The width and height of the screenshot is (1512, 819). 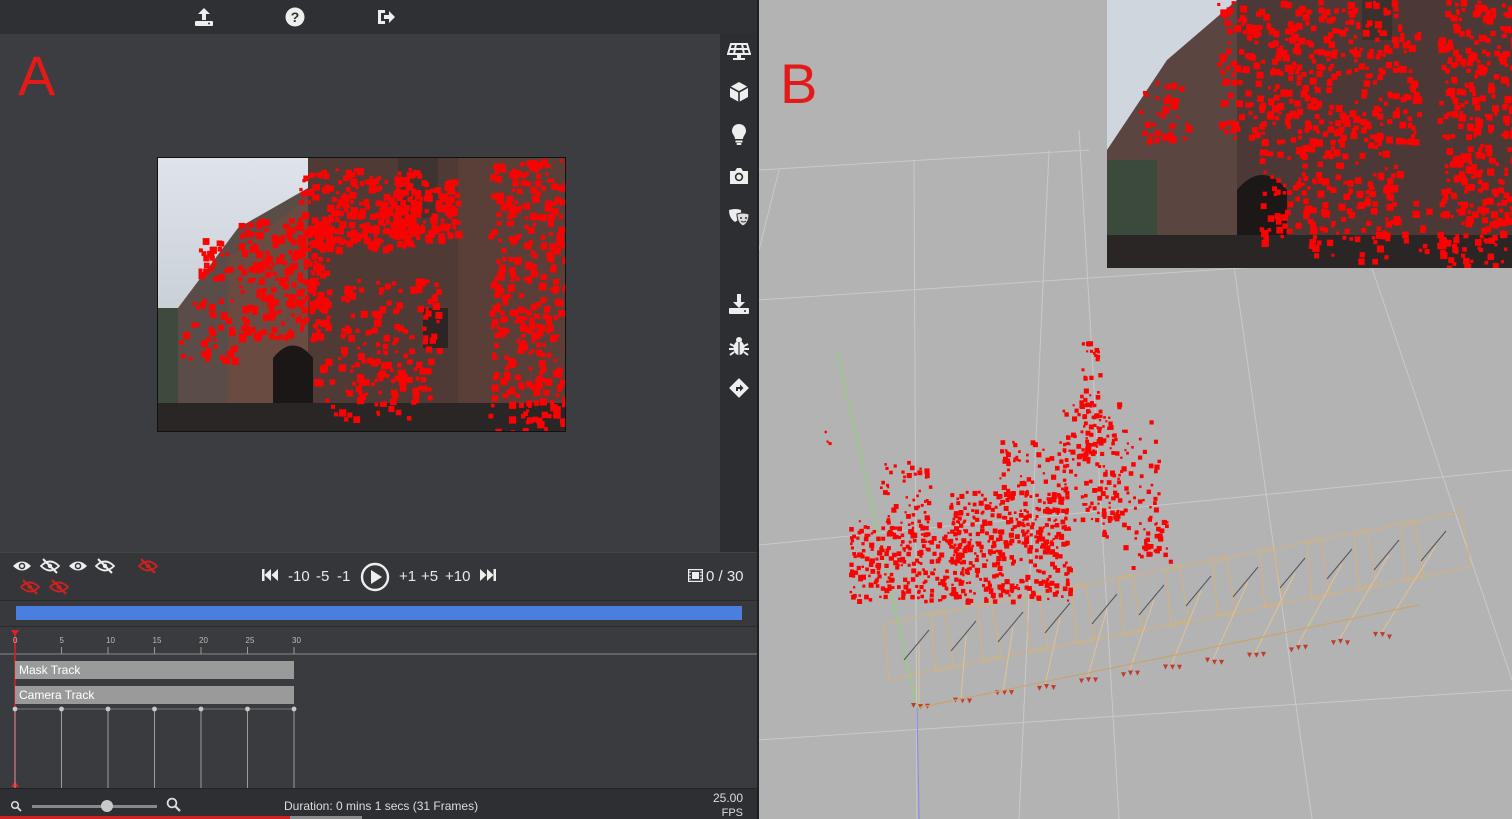 I want to click on skip-end-icon, so click(x=488, y=577).